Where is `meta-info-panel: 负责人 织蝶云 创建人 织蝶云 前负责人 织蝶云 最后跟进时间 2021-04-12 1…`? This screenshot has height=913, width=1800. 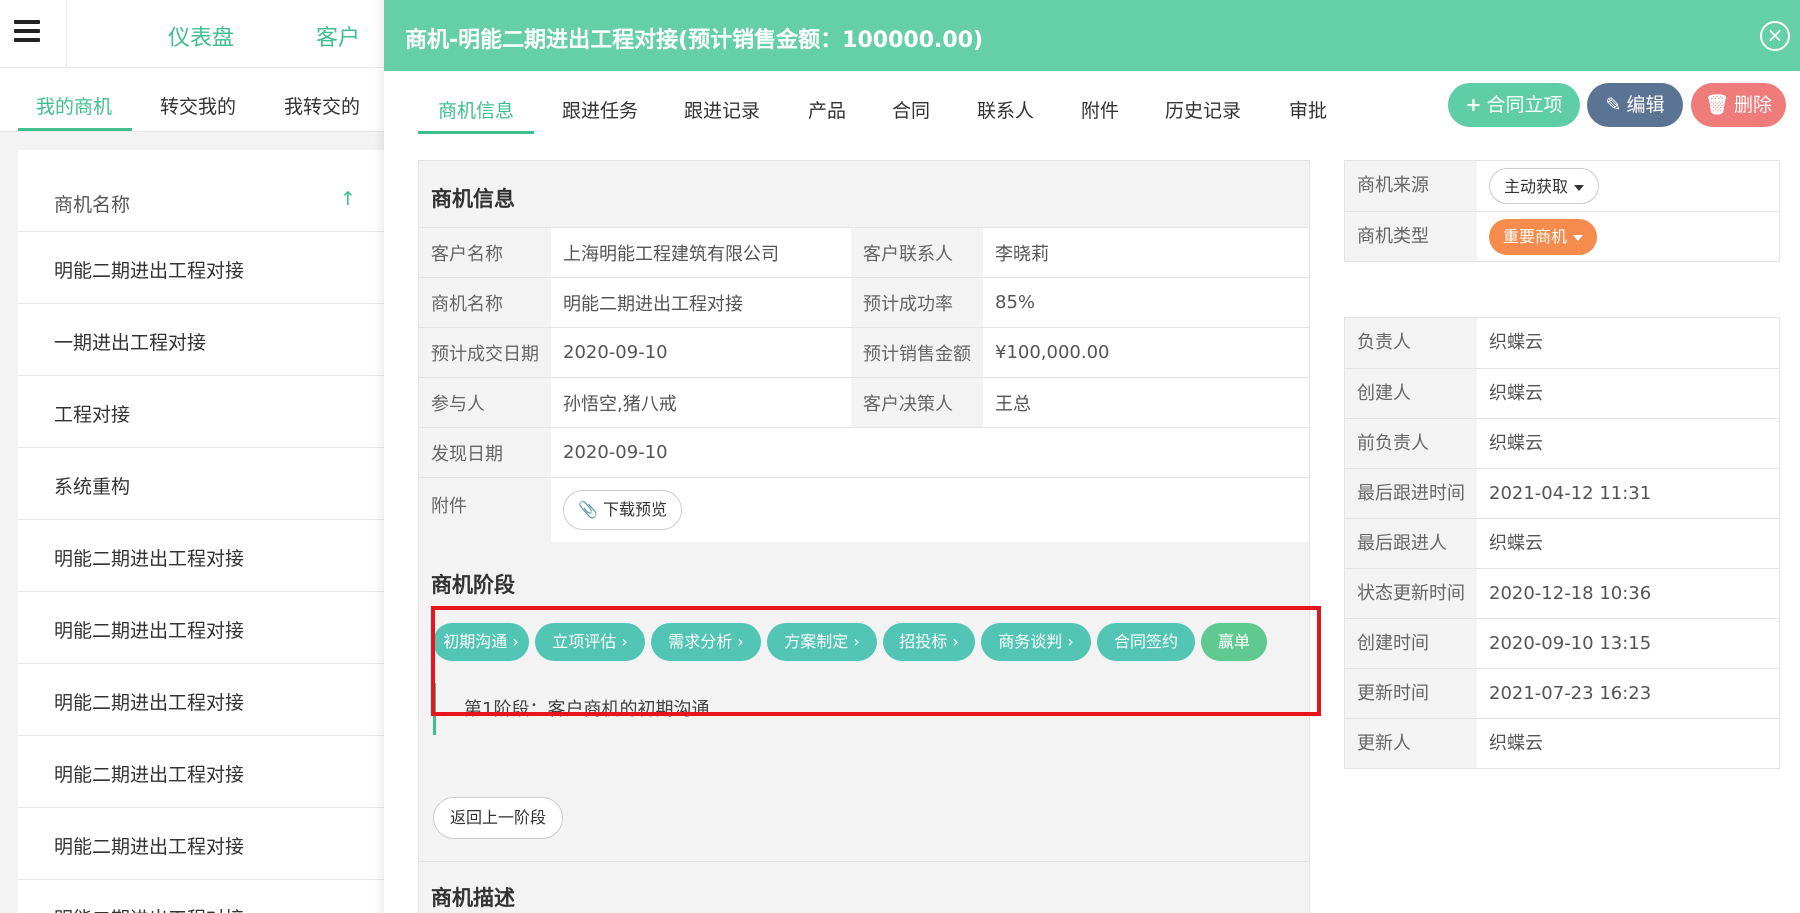
meta-info-panel: 负责人 织蝶云 创建人 织蝶云 前负责人 织蝶云 最后跟进时间 2021-04-12 1… is located at coordinates (1562, 543).